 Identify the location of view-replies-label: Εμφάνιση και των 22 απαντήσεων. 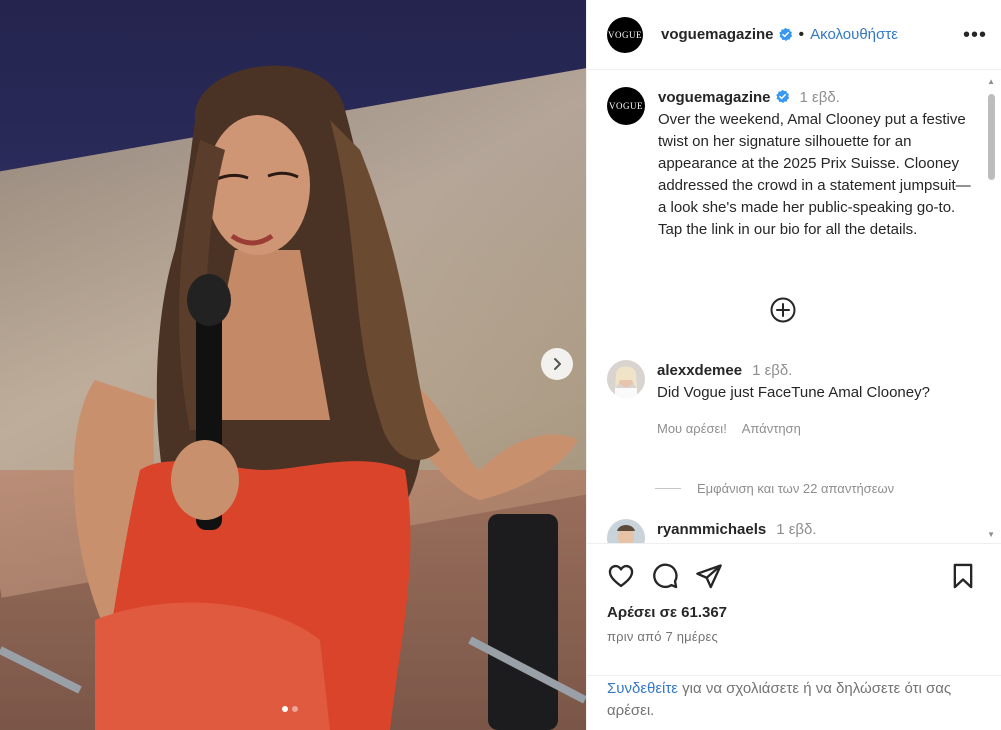
(796, 488).